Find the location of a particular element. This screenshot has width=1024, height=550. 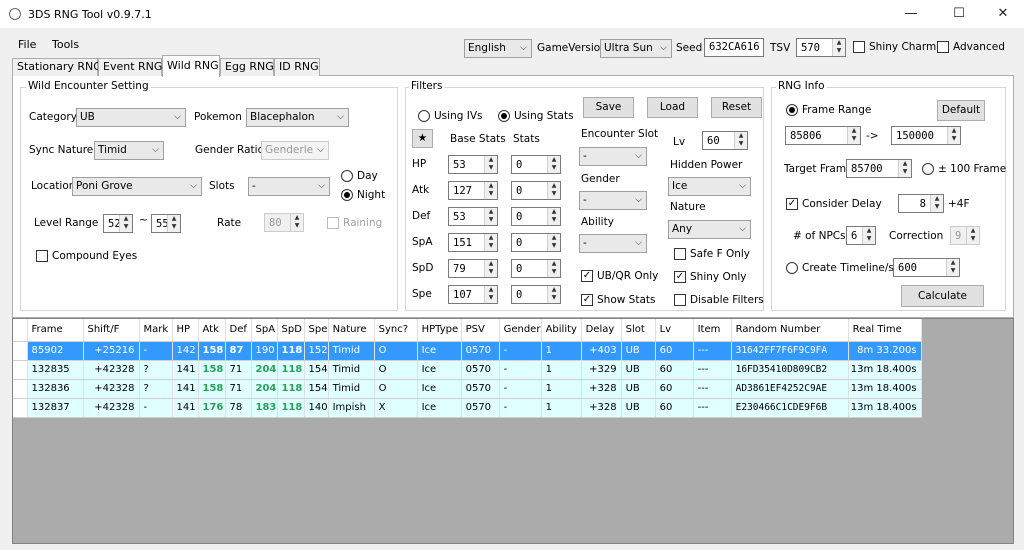

column-header-gender: Gender is located at coordinates (520, 330).